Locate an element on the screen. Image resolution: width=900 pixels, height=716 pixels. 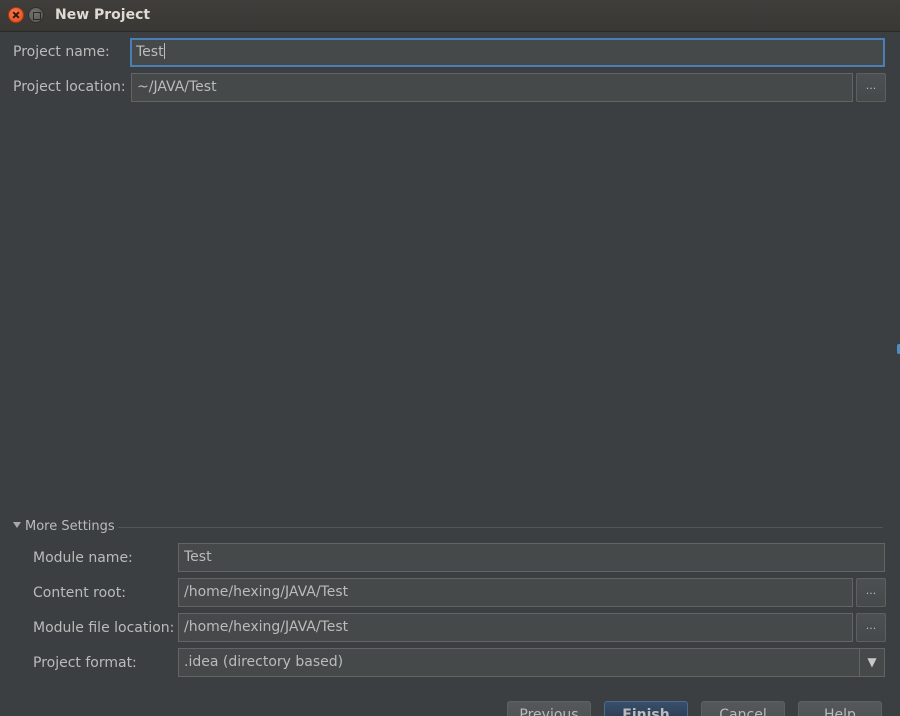
content-root-label: Content root: is located at coordinates (79, 593).